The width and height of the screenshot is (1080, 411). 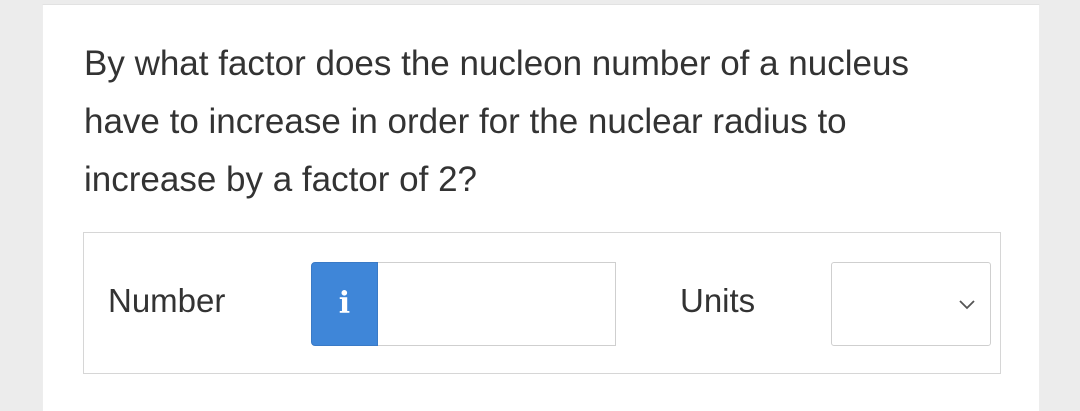 I want to click on units-select, so click(x=911, y=304).